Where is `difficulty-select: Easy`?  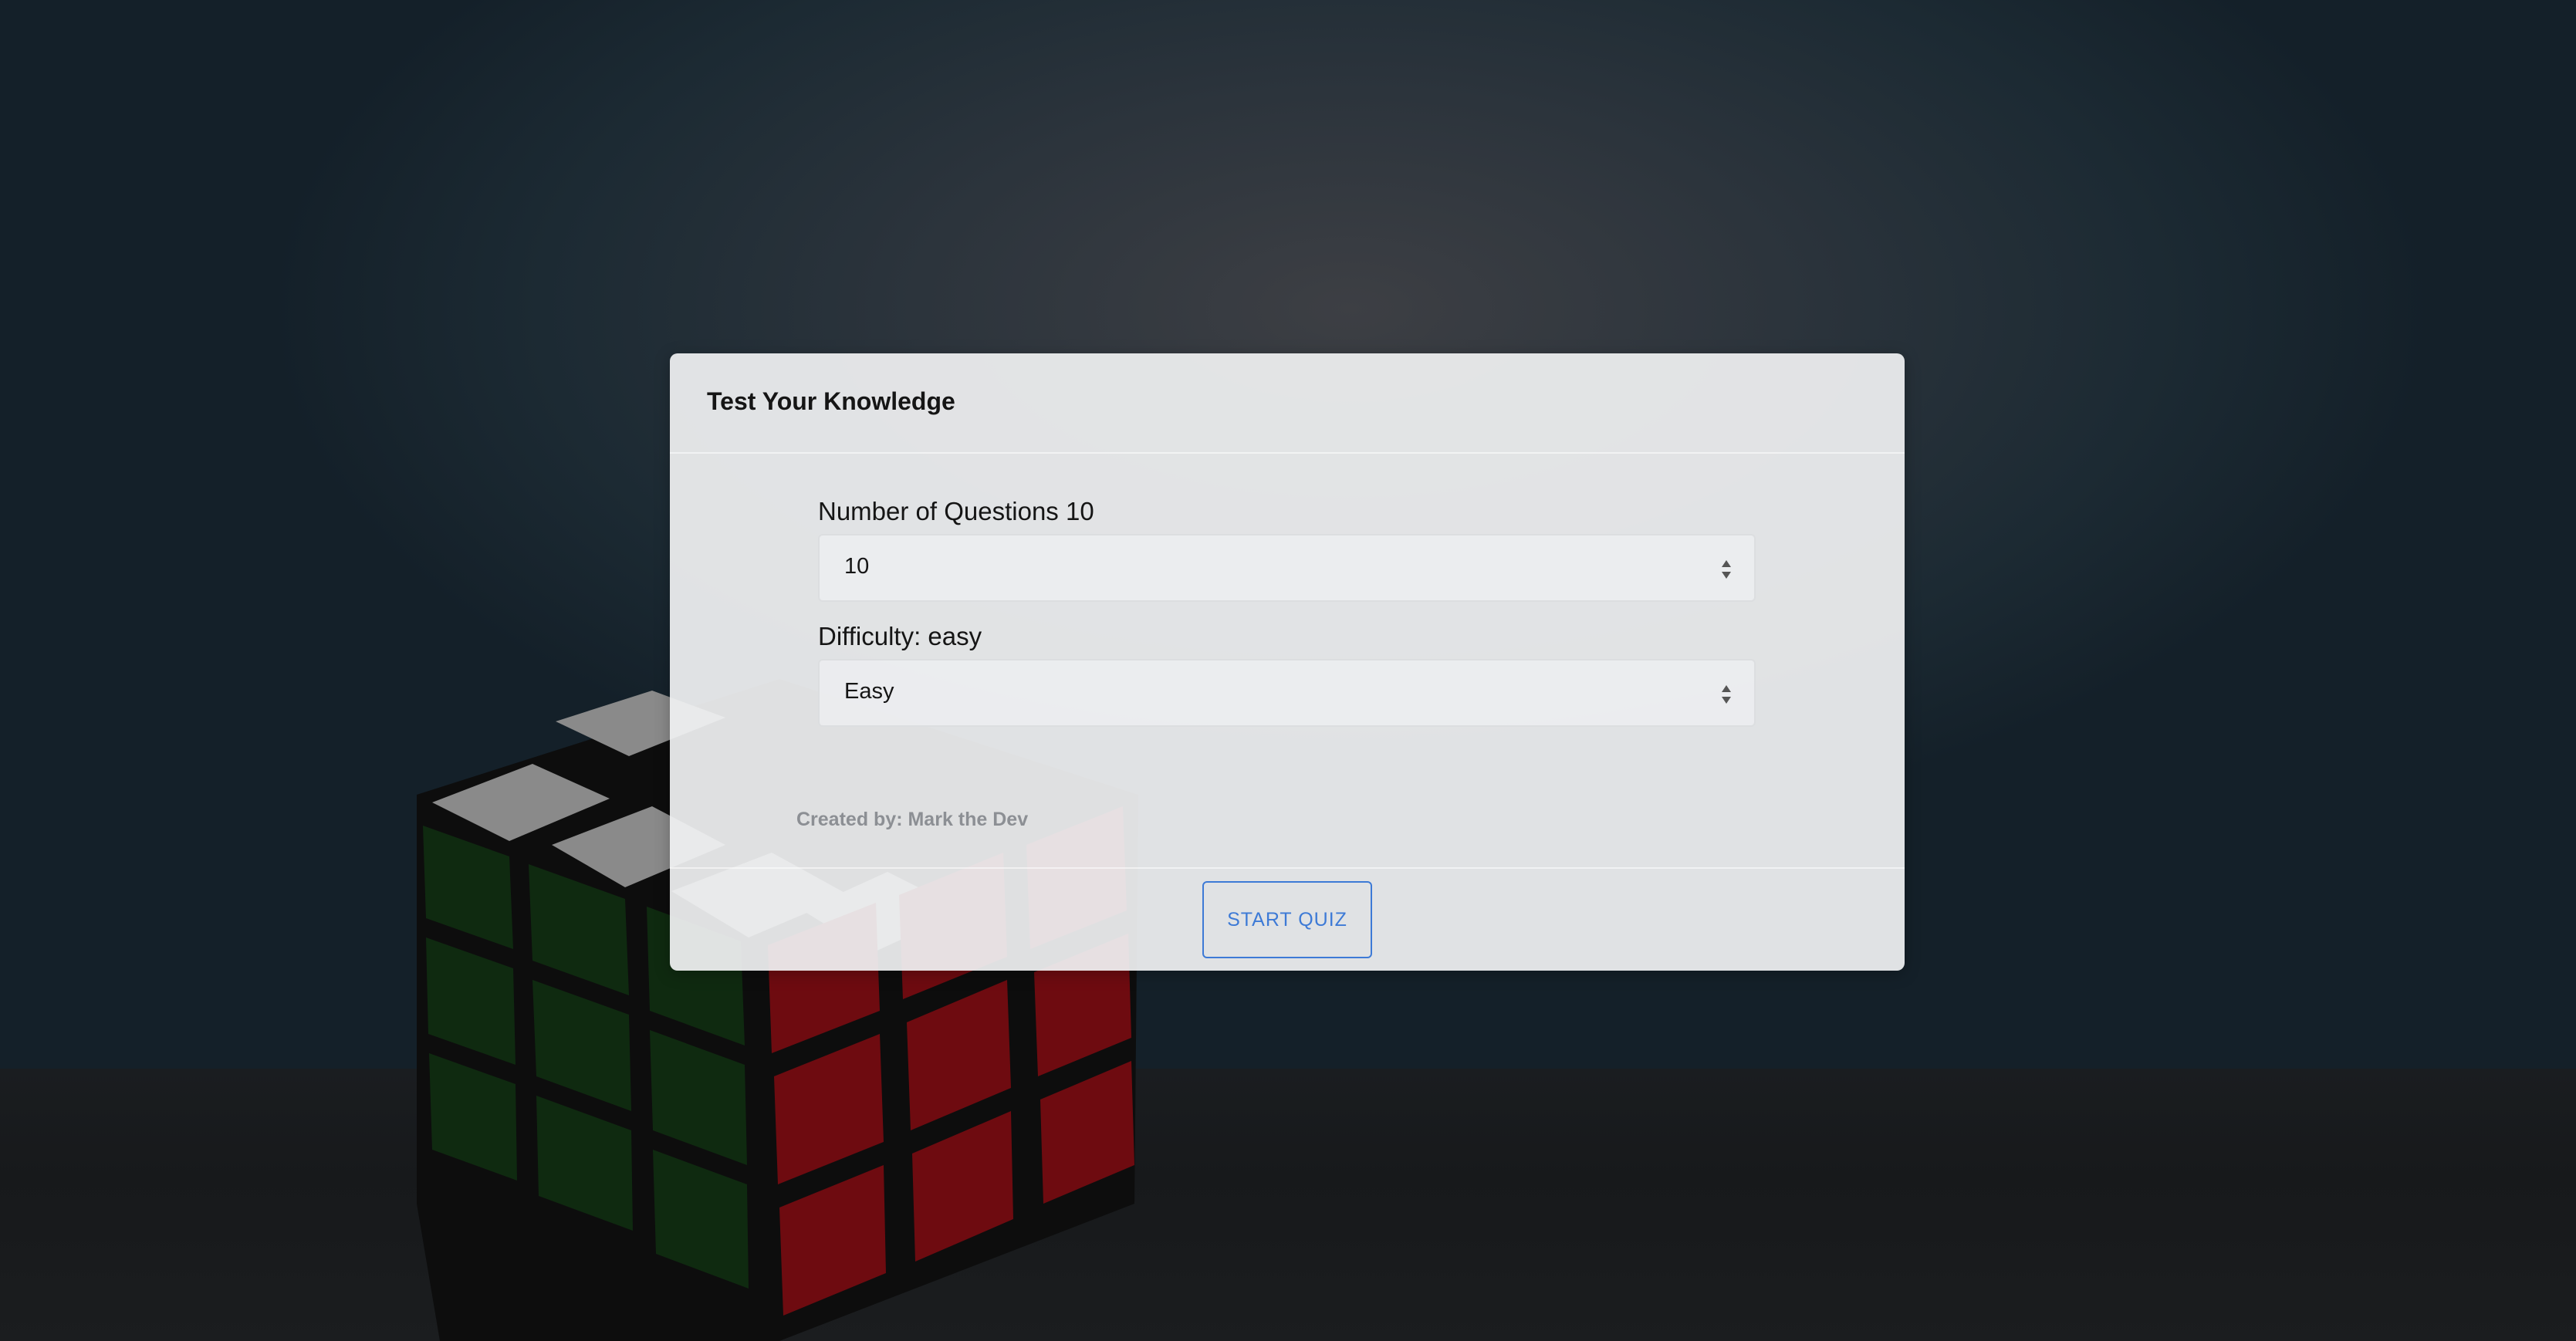 difficulty-select: Easy is located at coordinates (1287, 693).